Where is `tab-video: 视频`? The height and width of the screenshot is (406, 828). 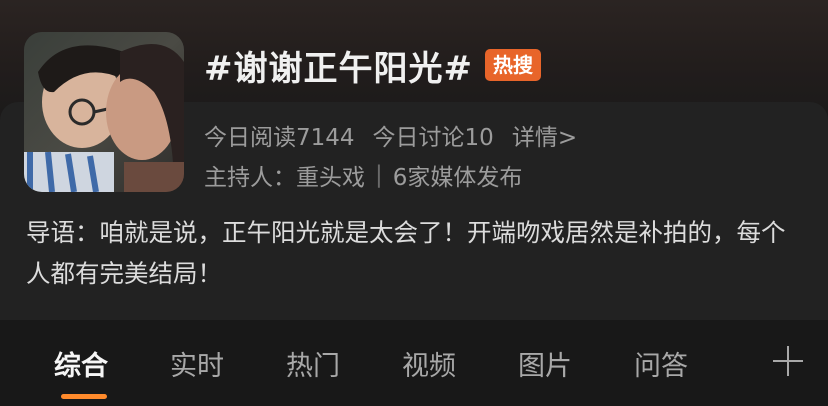 tab-video: 视频 is located at coordinates (429, 363).